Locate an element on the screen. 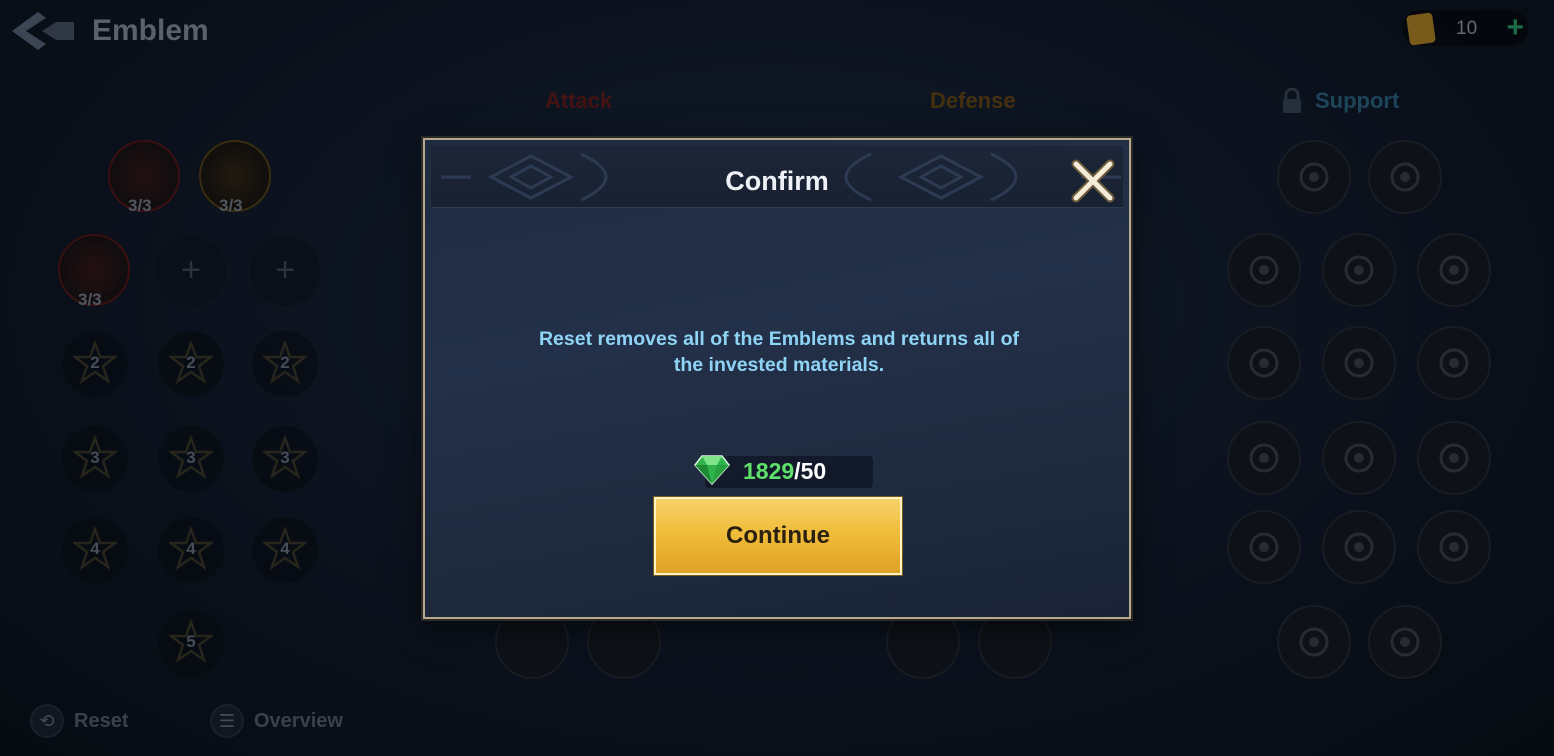  cost-required: 50 is located at coordinates (813, 471).